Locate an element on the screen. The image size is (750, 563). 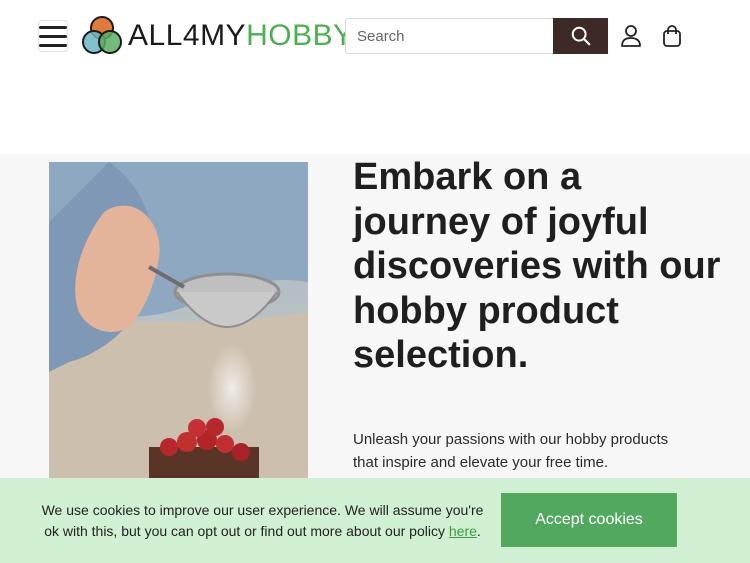
search-button is located at coordinates (580, 36).